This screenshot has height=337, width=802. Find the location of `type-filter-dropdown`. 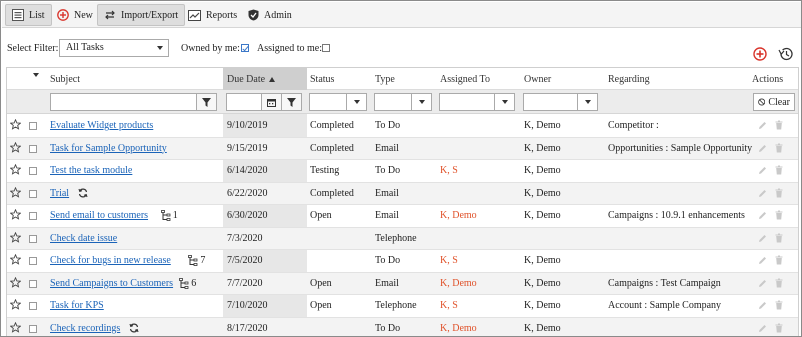

type-filter-dropdown is located at coordinates (422, 102).